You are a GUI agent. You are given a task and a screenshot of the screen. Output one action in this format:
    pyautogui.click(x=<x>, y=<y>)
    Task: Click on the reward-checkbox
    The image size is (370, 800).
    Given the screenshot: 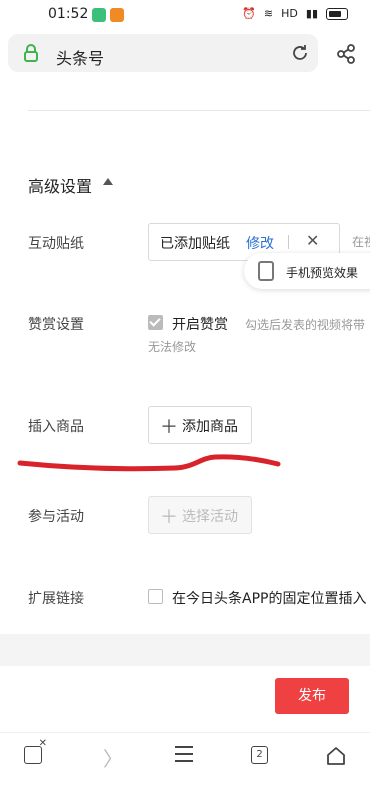 What is the action you would take?
    pyautogui.click(x=155, y=322)
    